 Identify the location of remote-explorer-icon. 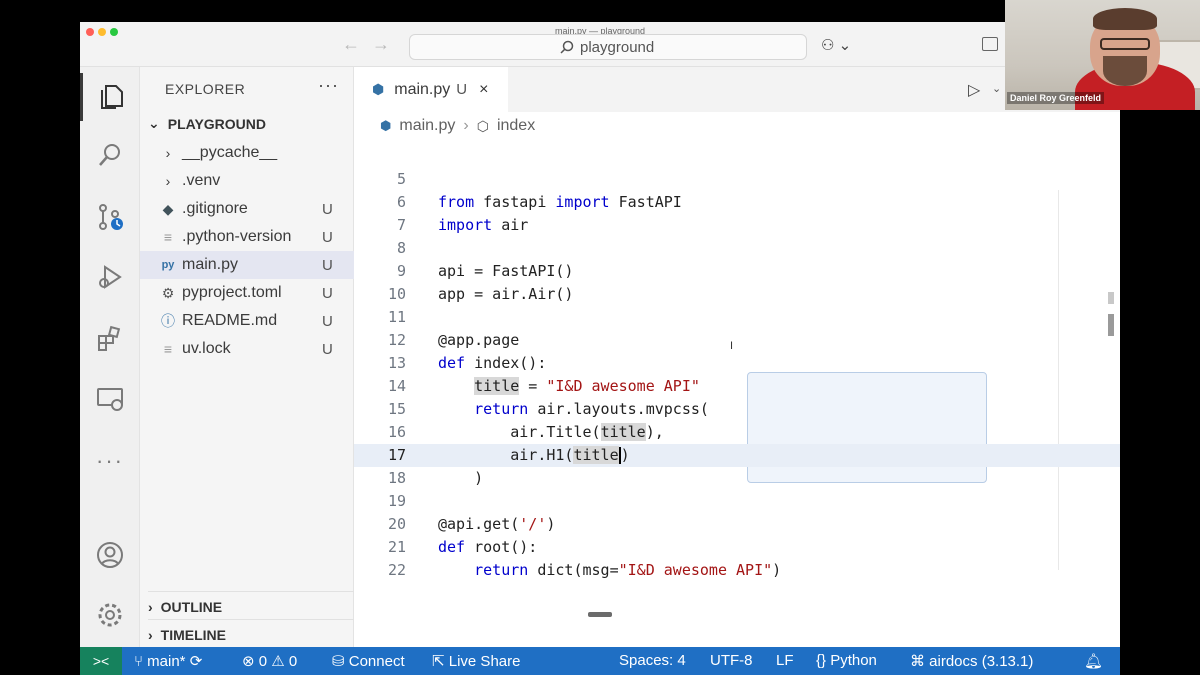
(110, 399).